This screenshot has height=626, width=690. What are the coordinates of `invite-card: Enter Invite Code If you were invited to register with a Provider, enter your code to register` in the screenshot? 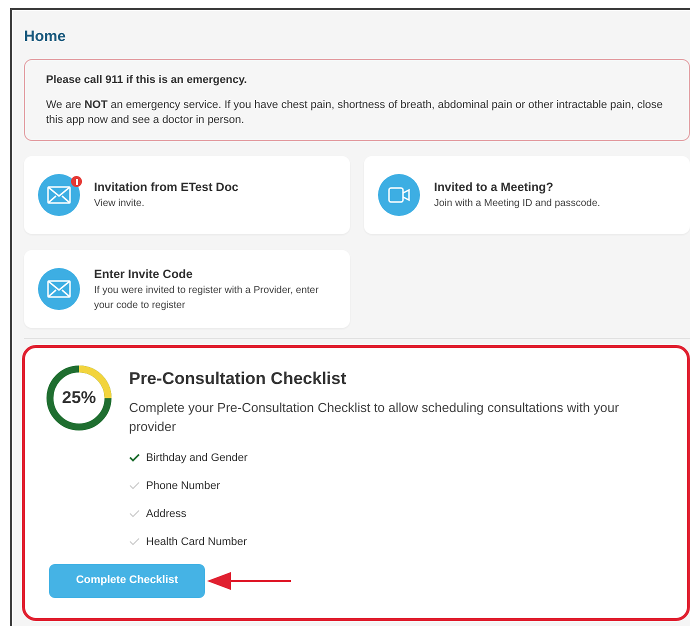 It's located at (187, 289).